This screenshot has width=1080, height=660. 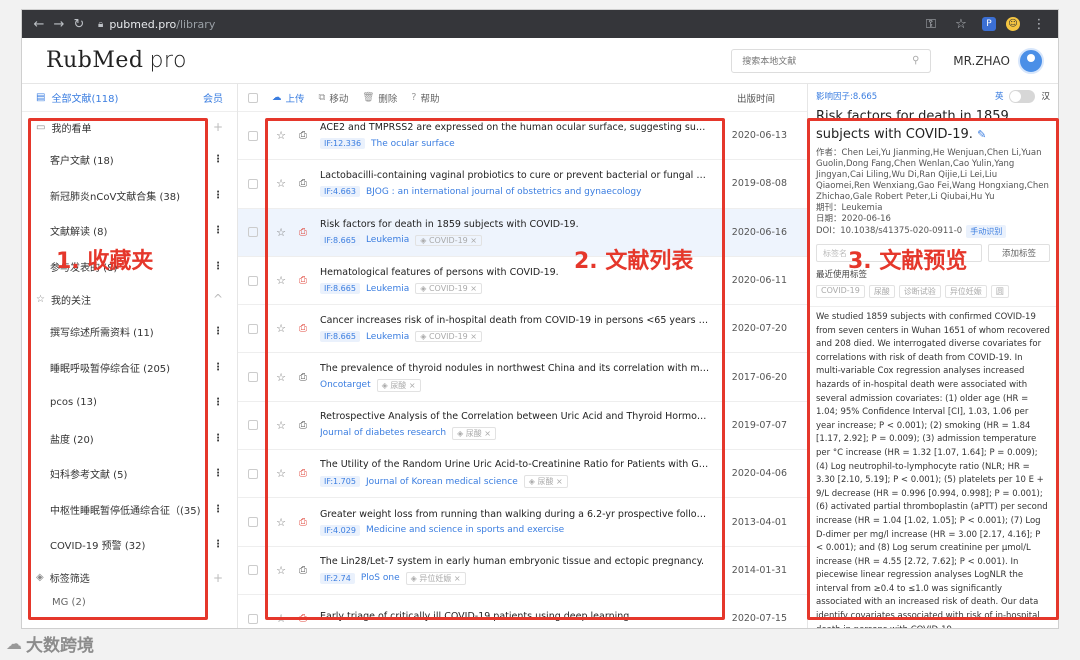 I want to click on key-icon: ⚿, so click(x=931, y=24).